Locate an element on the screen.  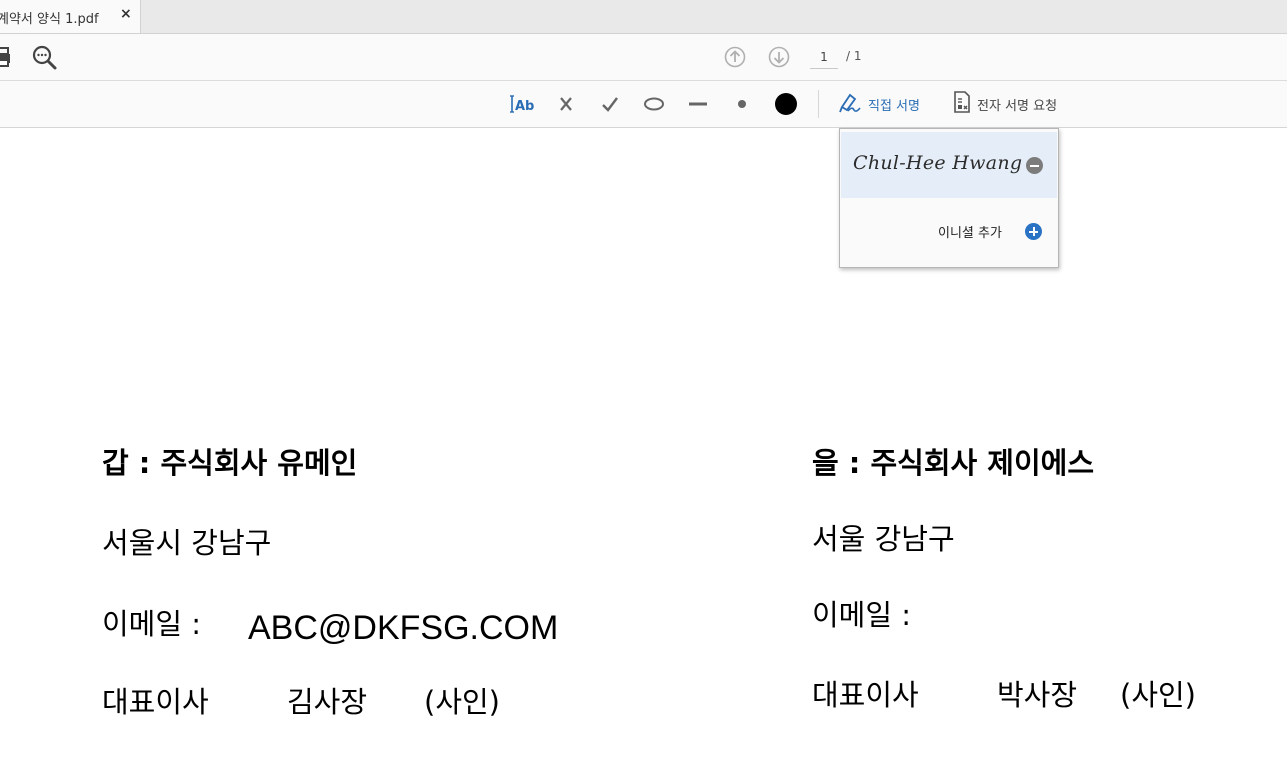
request-esign-label: 전자 서명 요청 is located at coordinates (1017, 106).